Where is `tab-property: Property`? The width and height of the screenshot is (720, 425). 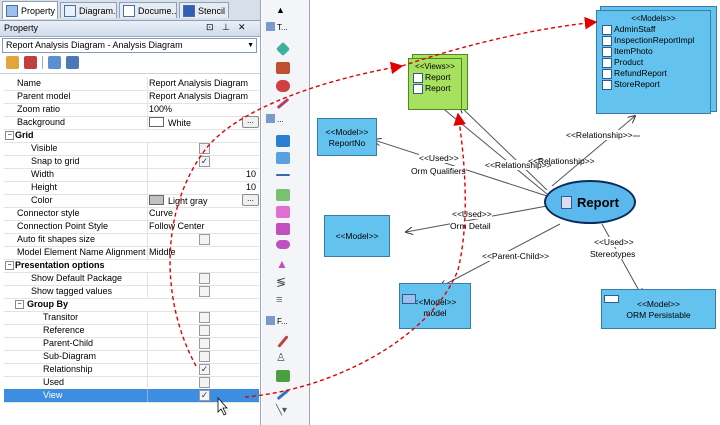 tab-property: Property is located at coordinates (30, 10).